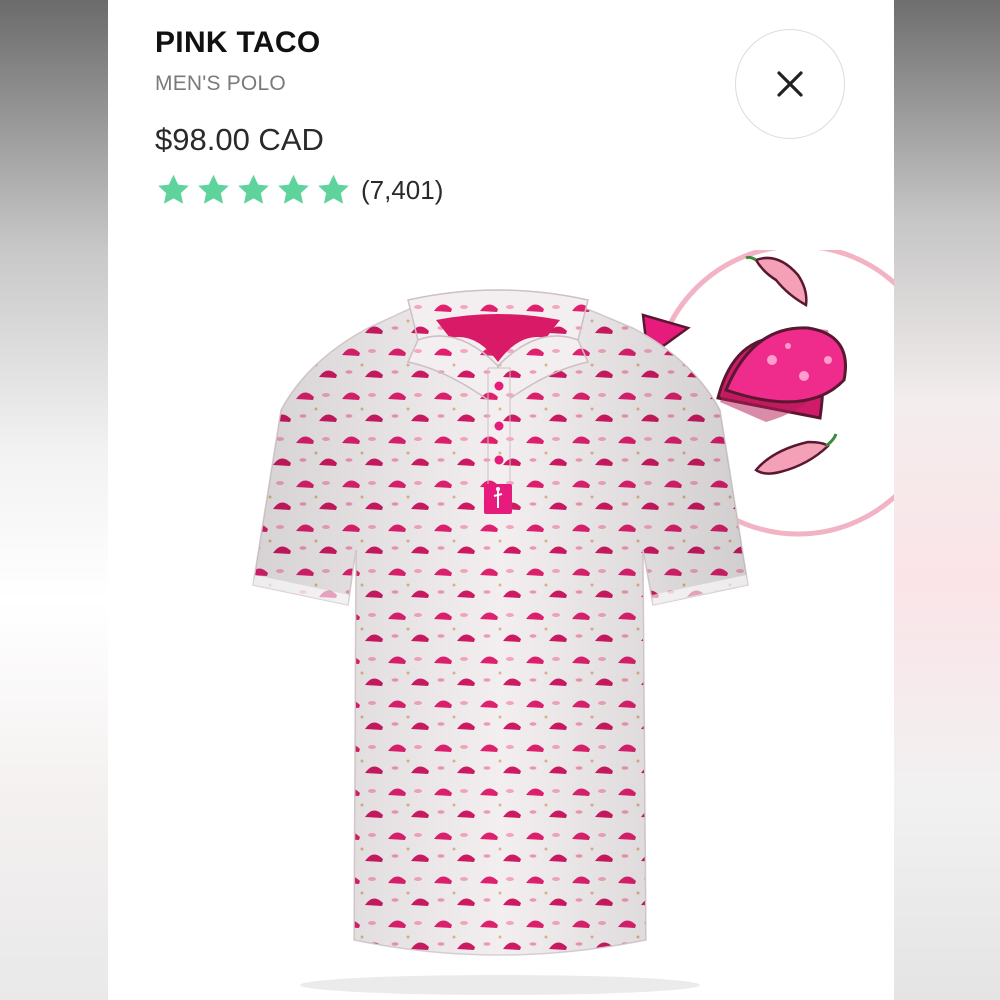  What do you see at coordinates (238, 42) in the screenshot?
I see `product-title: PINK TACO` at bounding box center [238, 42].